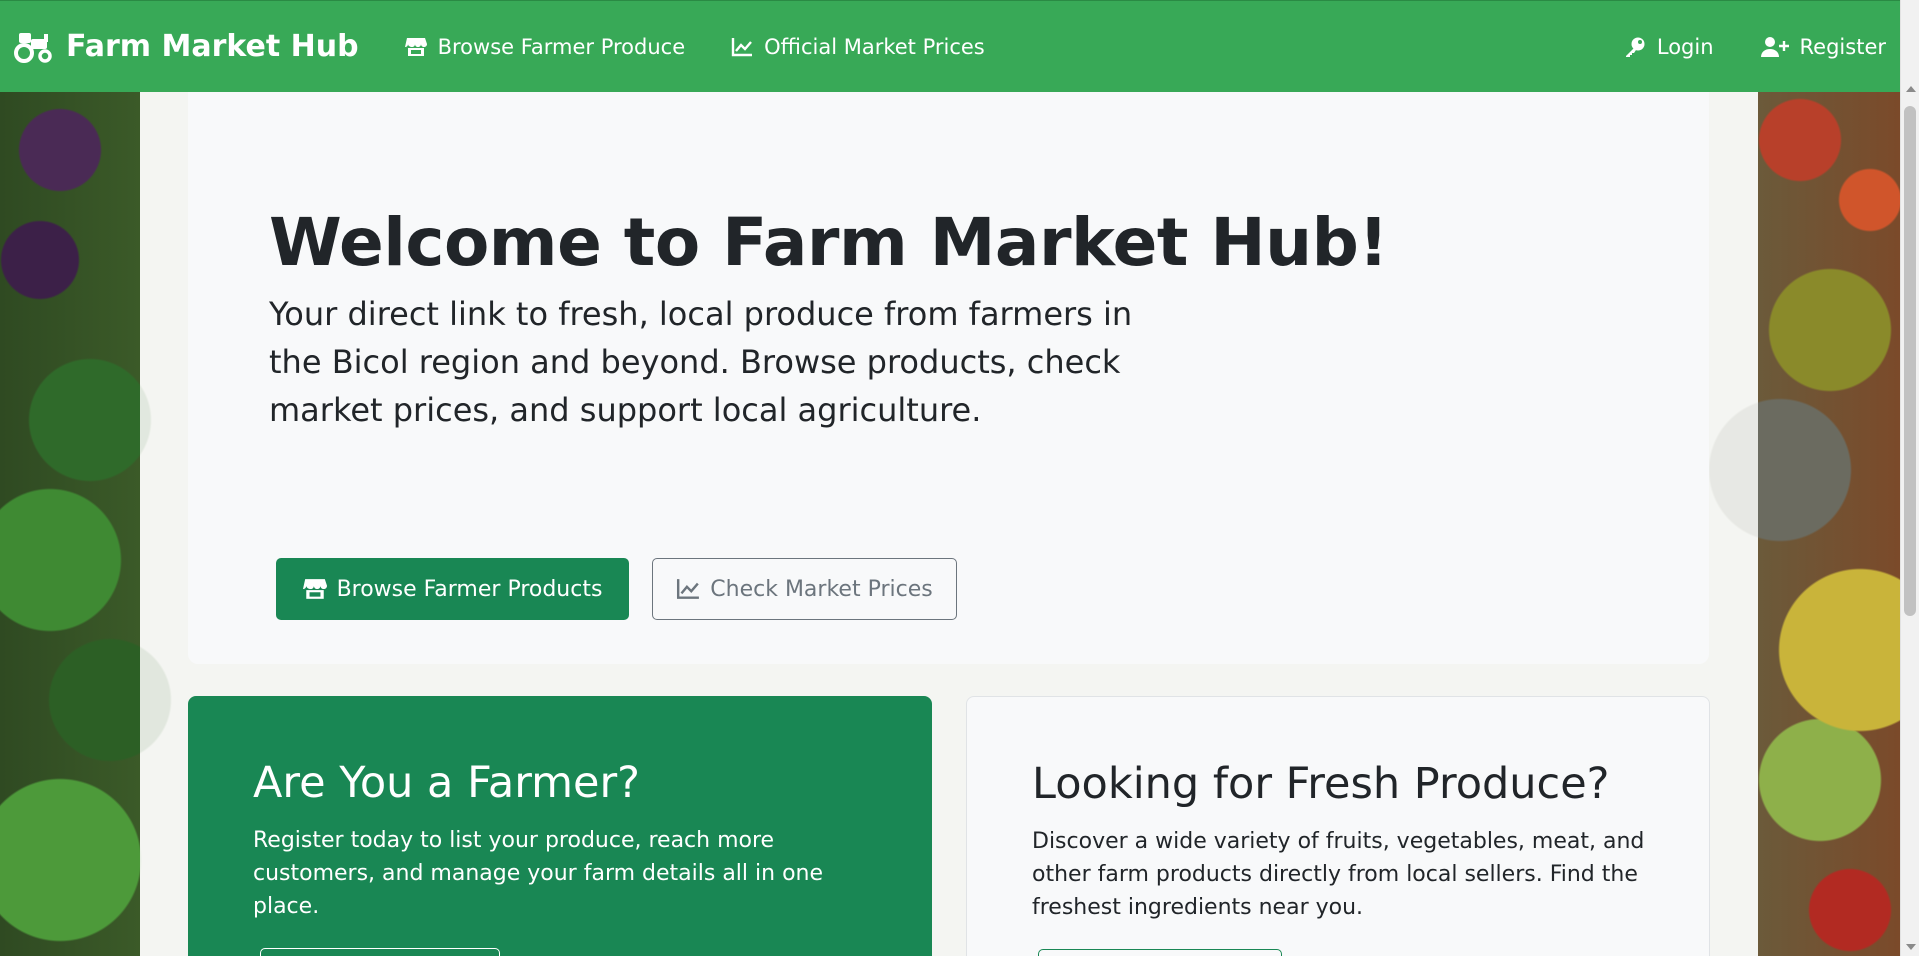 The width and height of the screenshot is (1919, 956). I want to click on nav-register: Register, so click(1823, 46).